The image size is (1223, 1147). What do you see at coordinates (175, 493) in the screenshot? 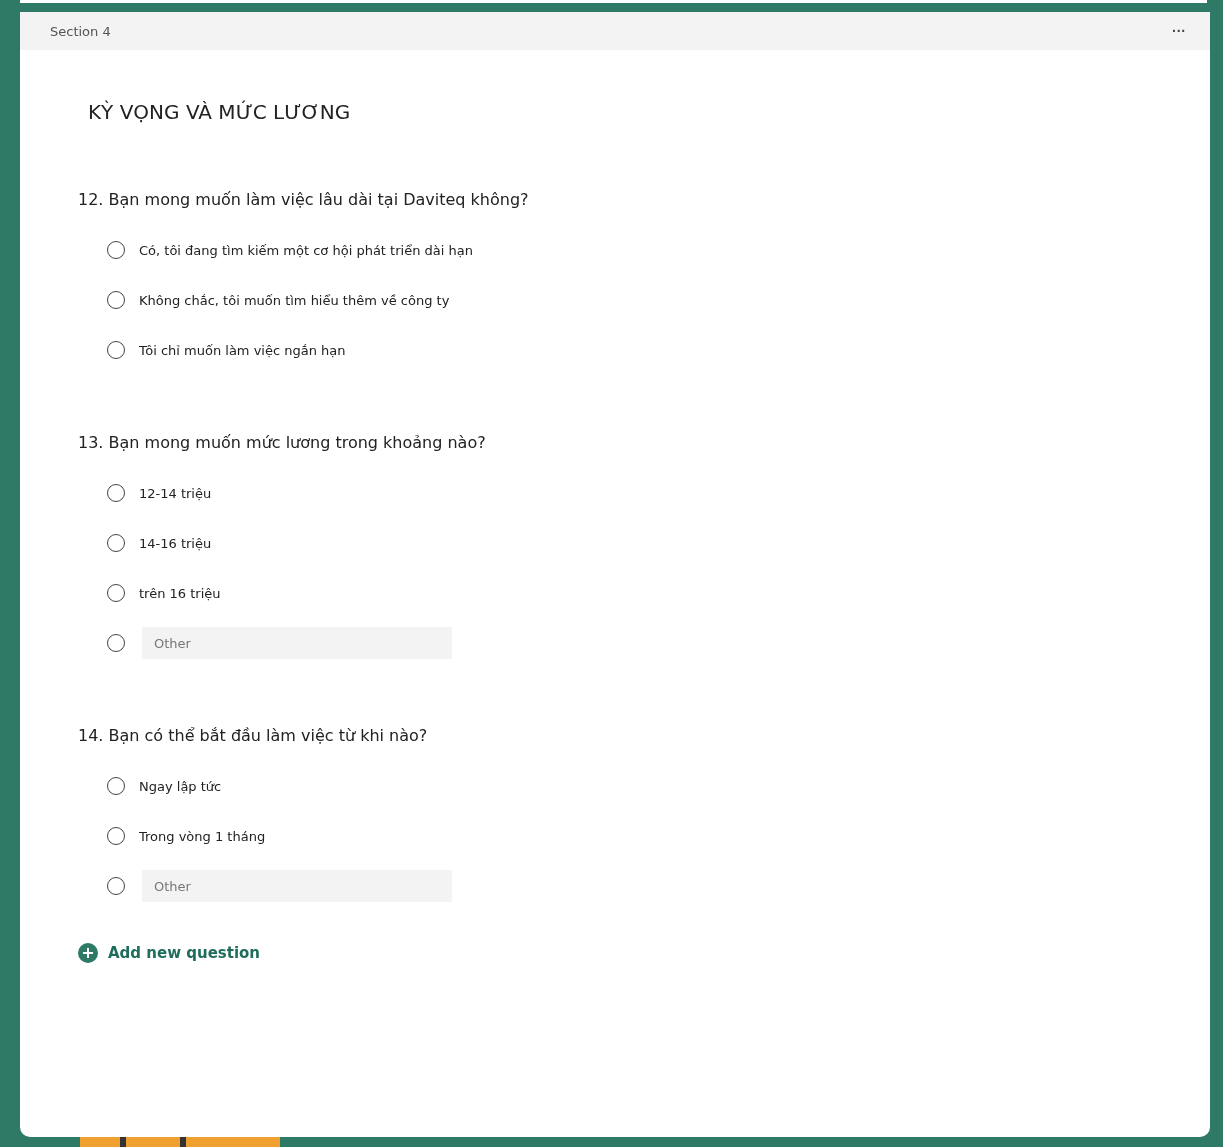
I see `option-label: 12-14 triệu` at bounding box center [175, 493].